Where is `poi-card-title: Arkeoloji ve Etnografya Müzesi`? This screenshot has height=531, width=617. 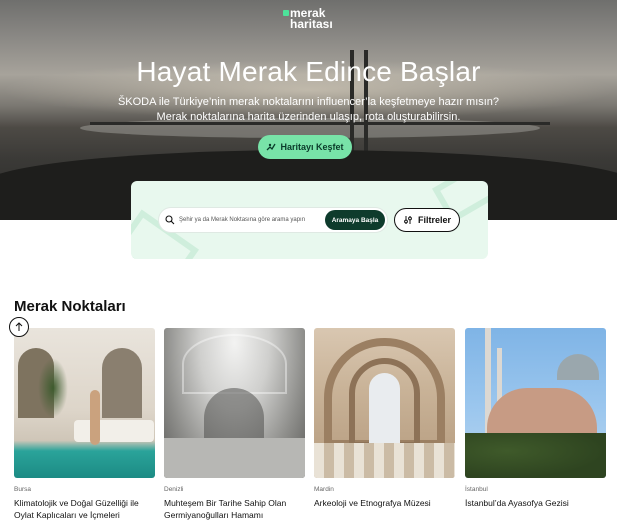 poi-card-title: Arkeoloji ve Etnografya Müzesi is located at coordinates (384, 503).